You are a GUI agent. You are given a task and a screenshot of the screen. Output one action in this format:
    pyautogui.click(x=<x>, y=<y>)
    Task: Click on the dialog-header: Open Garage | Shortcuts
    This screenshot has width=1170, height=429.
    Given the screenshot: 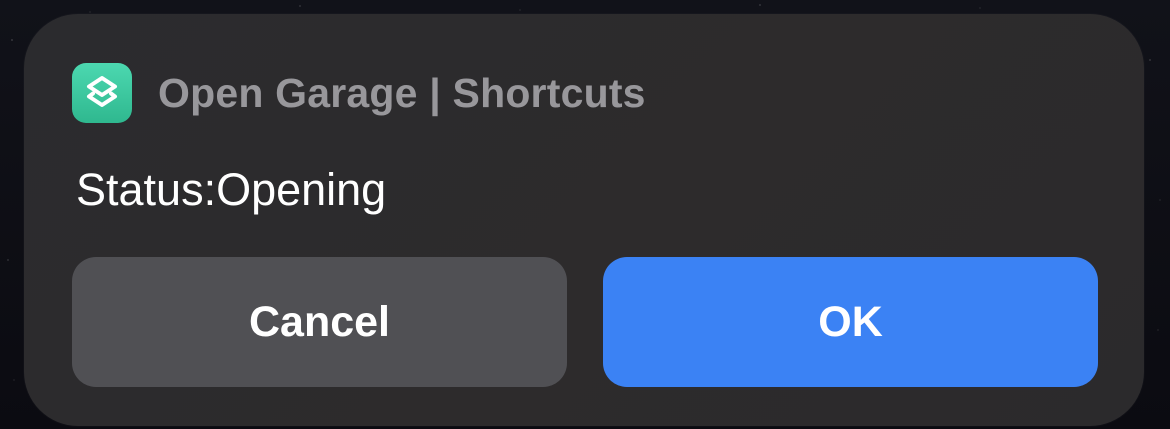 What is the action you would take?
    pyautogui.click(x=359, y=93)
    